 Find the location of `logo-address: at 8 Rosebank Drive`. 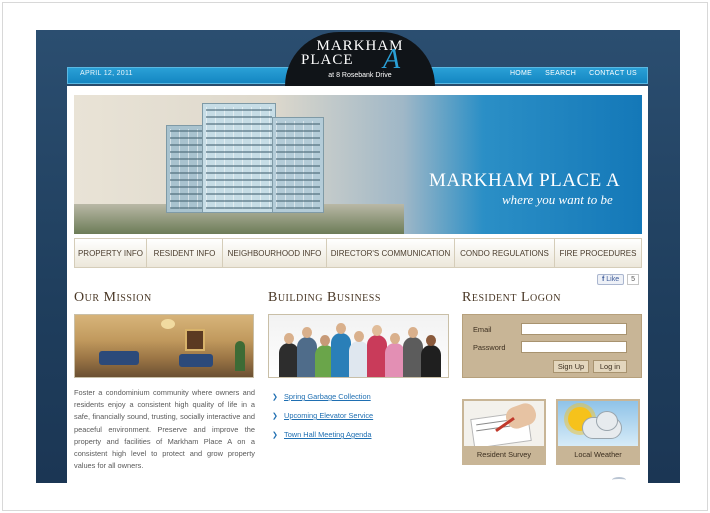

logo-address: at 8 Rosebank Drive is located at coordinates (360, 75).